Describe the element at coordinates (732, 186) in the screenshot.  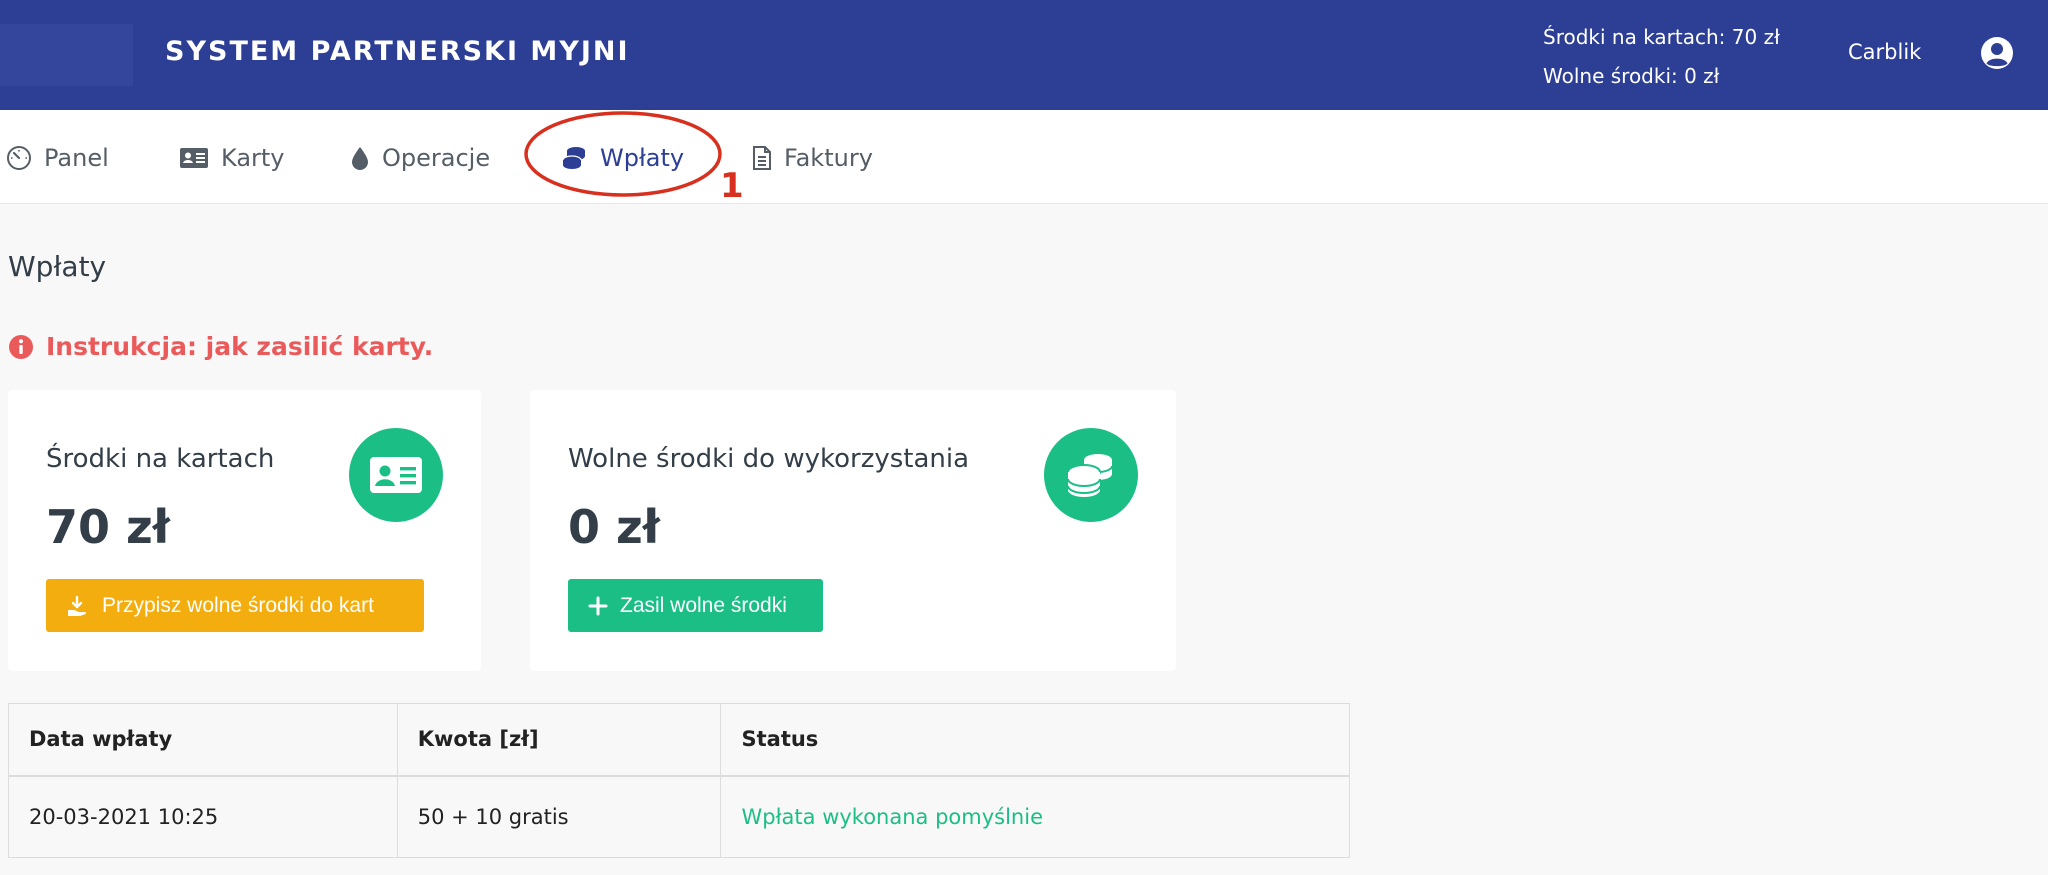
I see `annotation-number-1: 1` at that location.